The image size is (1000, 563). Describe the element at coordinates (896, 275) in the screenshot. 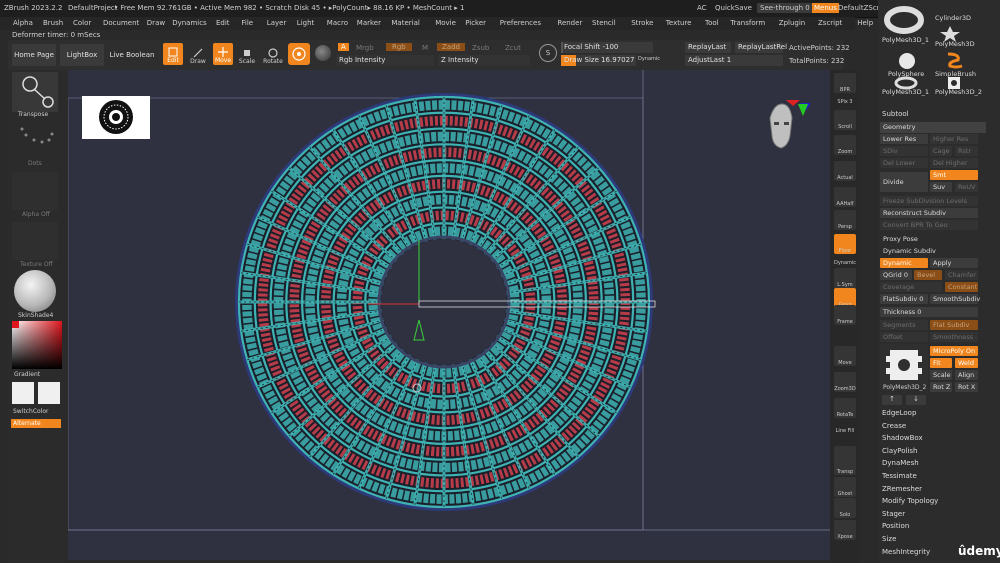

I see `qgrid-slider: QGrid 0` at that location.